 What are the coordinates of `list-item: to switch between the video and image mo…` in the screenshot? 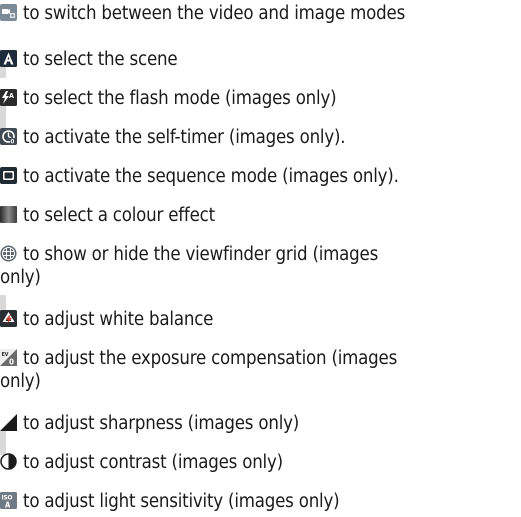 It's located at (260, 13).